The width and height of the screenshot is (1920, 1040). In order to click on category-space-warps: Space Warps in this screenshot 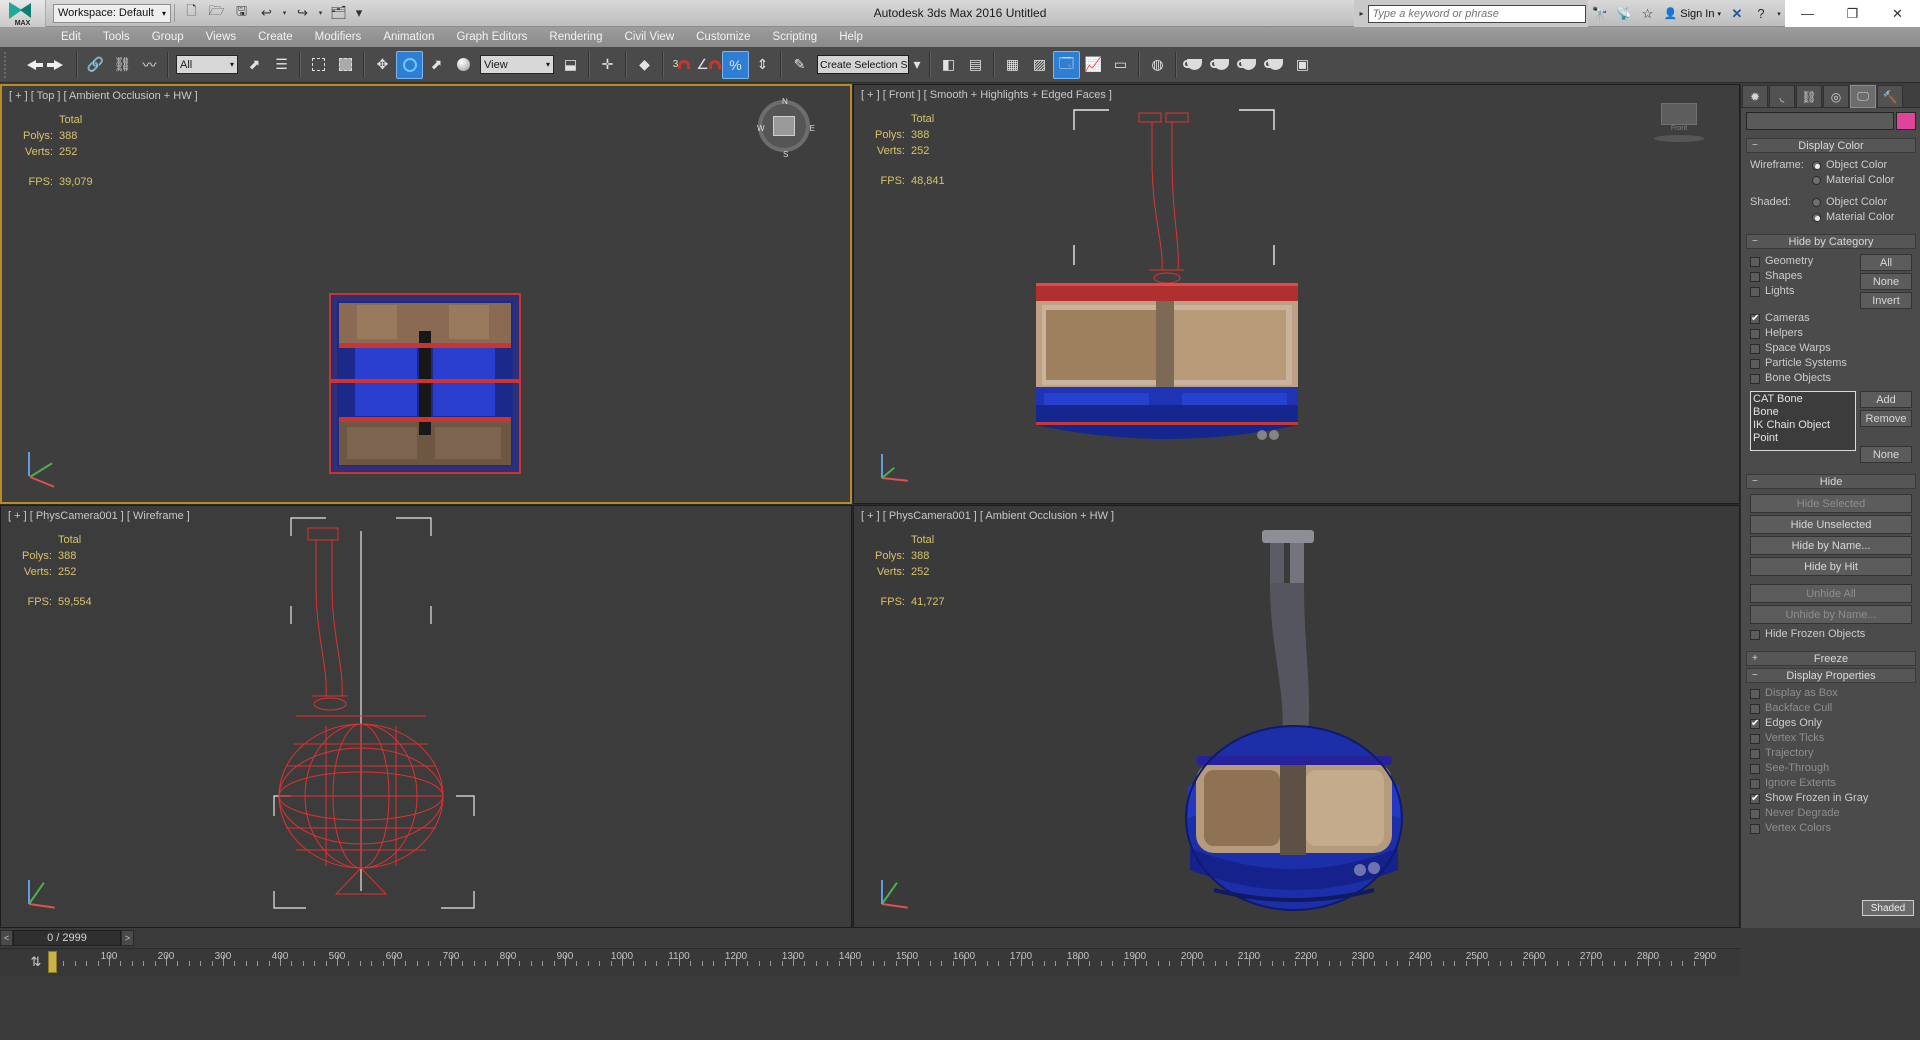, I will do `click(1831, 348)`.